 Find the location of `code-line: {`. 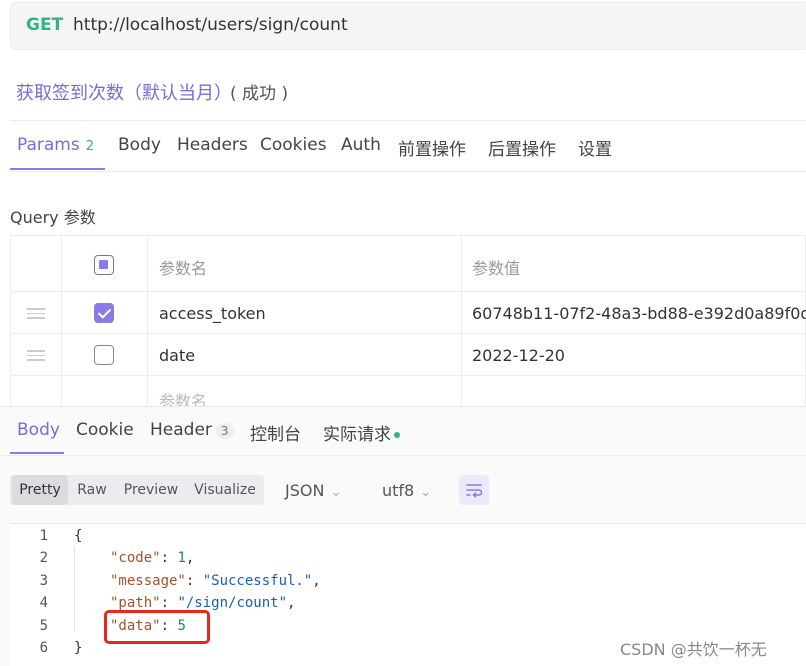

code-line: { is located at coordinates (78, 536).